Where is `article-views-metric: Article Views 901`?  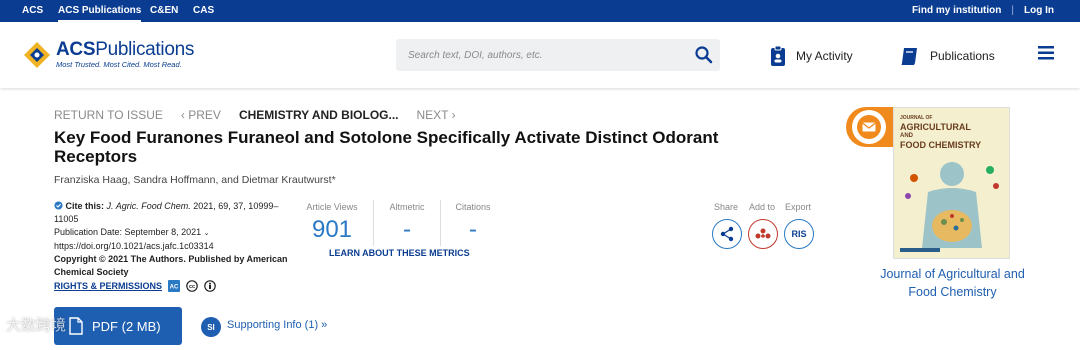 article-views-metric: Article Views 901 is located at coordinates (332, 223).